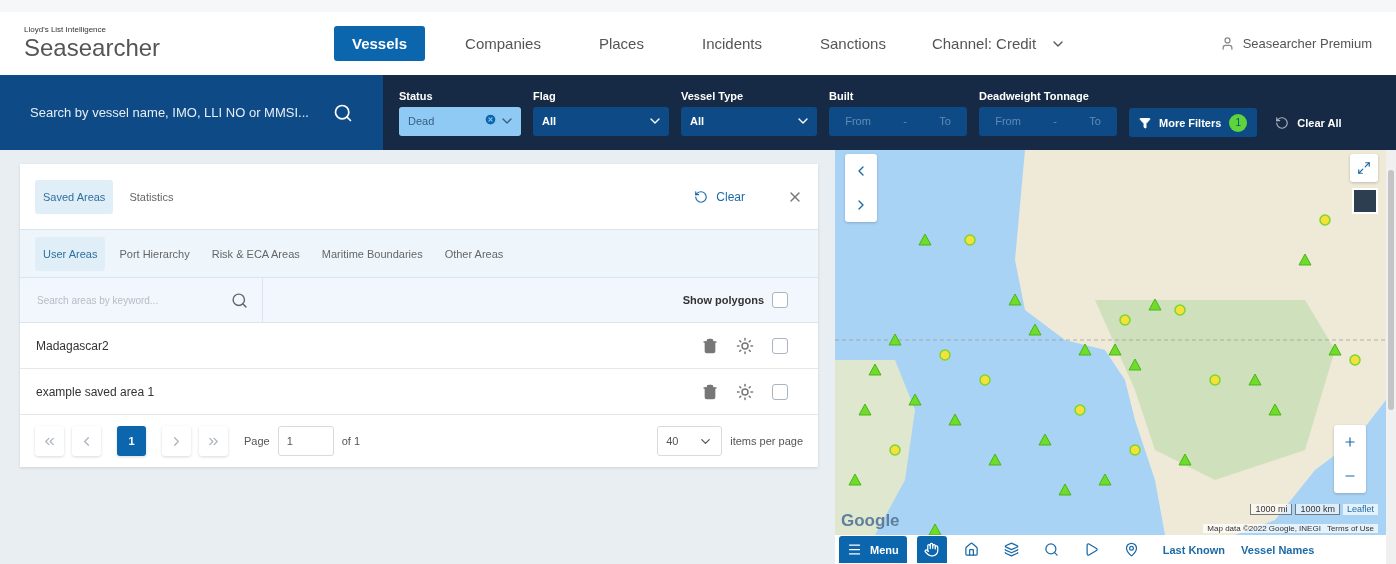  What do you see at coordinates (1365, 201) in the screenshot?
I see `map-layer-thumbnail` at bounding box center [1365, 201].